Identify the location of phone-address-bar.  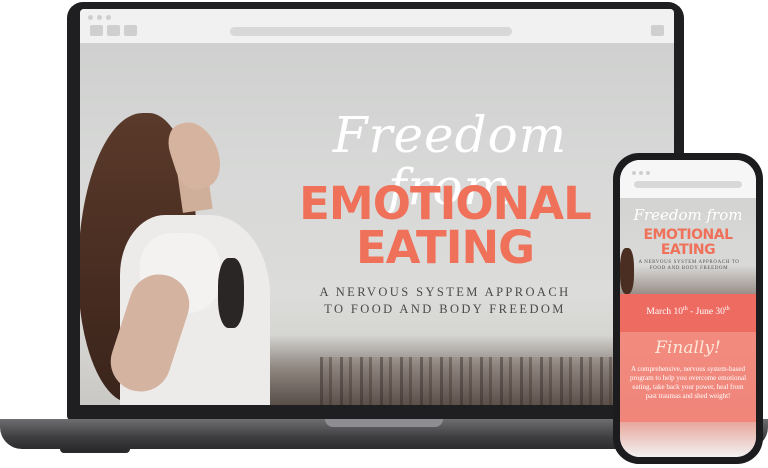
(688, 184).